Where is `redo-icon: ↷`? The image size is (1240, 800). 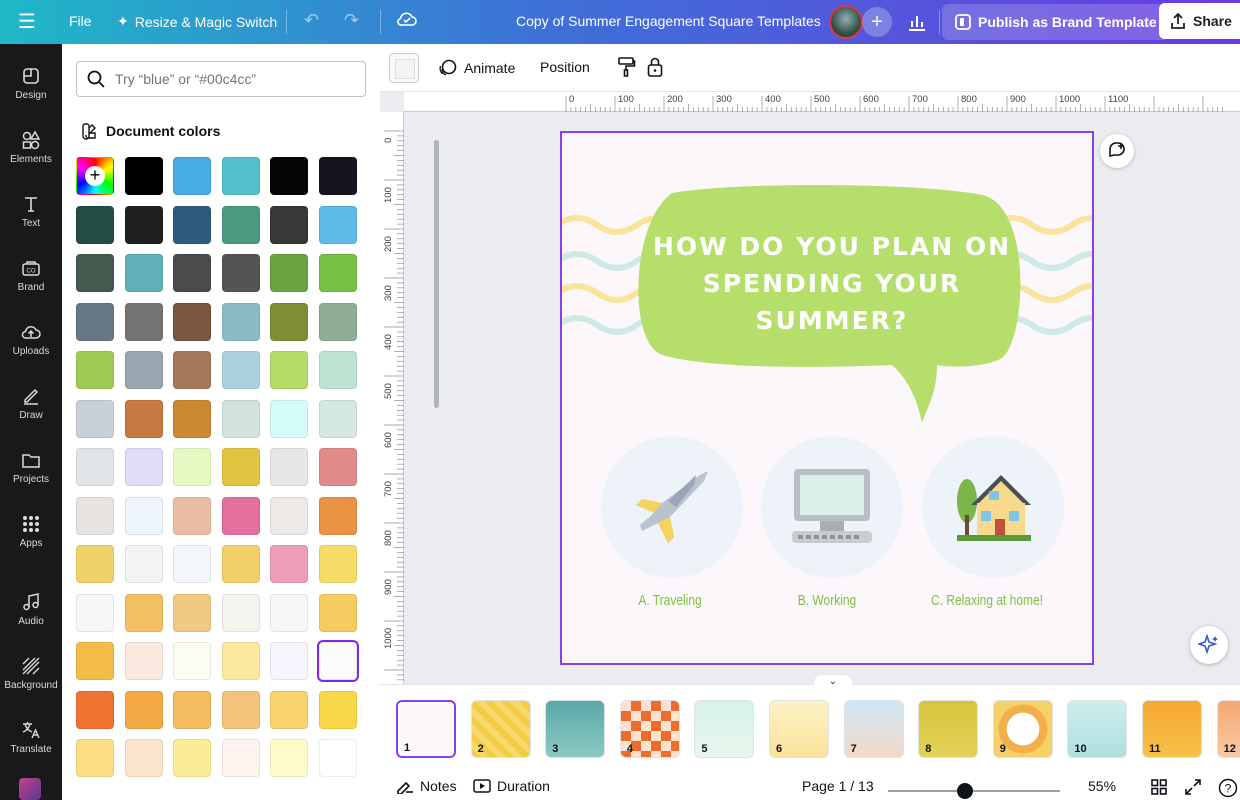
redo-icon: ↷ is located at coordinates (351, 20).